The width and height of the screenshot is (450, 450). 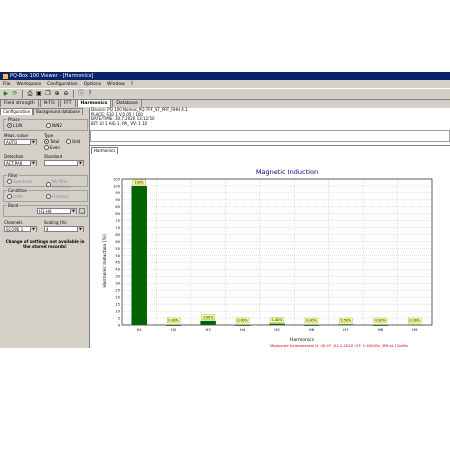 What do you see at coordinates (15, 229) in the screenshot?
I see `channels-value: SCOPE 1` at bounding box center [15, 229].